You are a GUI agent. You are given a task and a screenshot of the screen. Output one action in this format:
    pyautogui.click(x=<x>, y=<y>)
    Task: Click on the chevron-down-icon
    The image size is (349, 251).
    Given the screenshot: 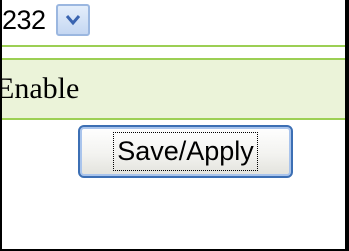 What is the action you would take?
    pyautogui.click(x=72, y=20)
    